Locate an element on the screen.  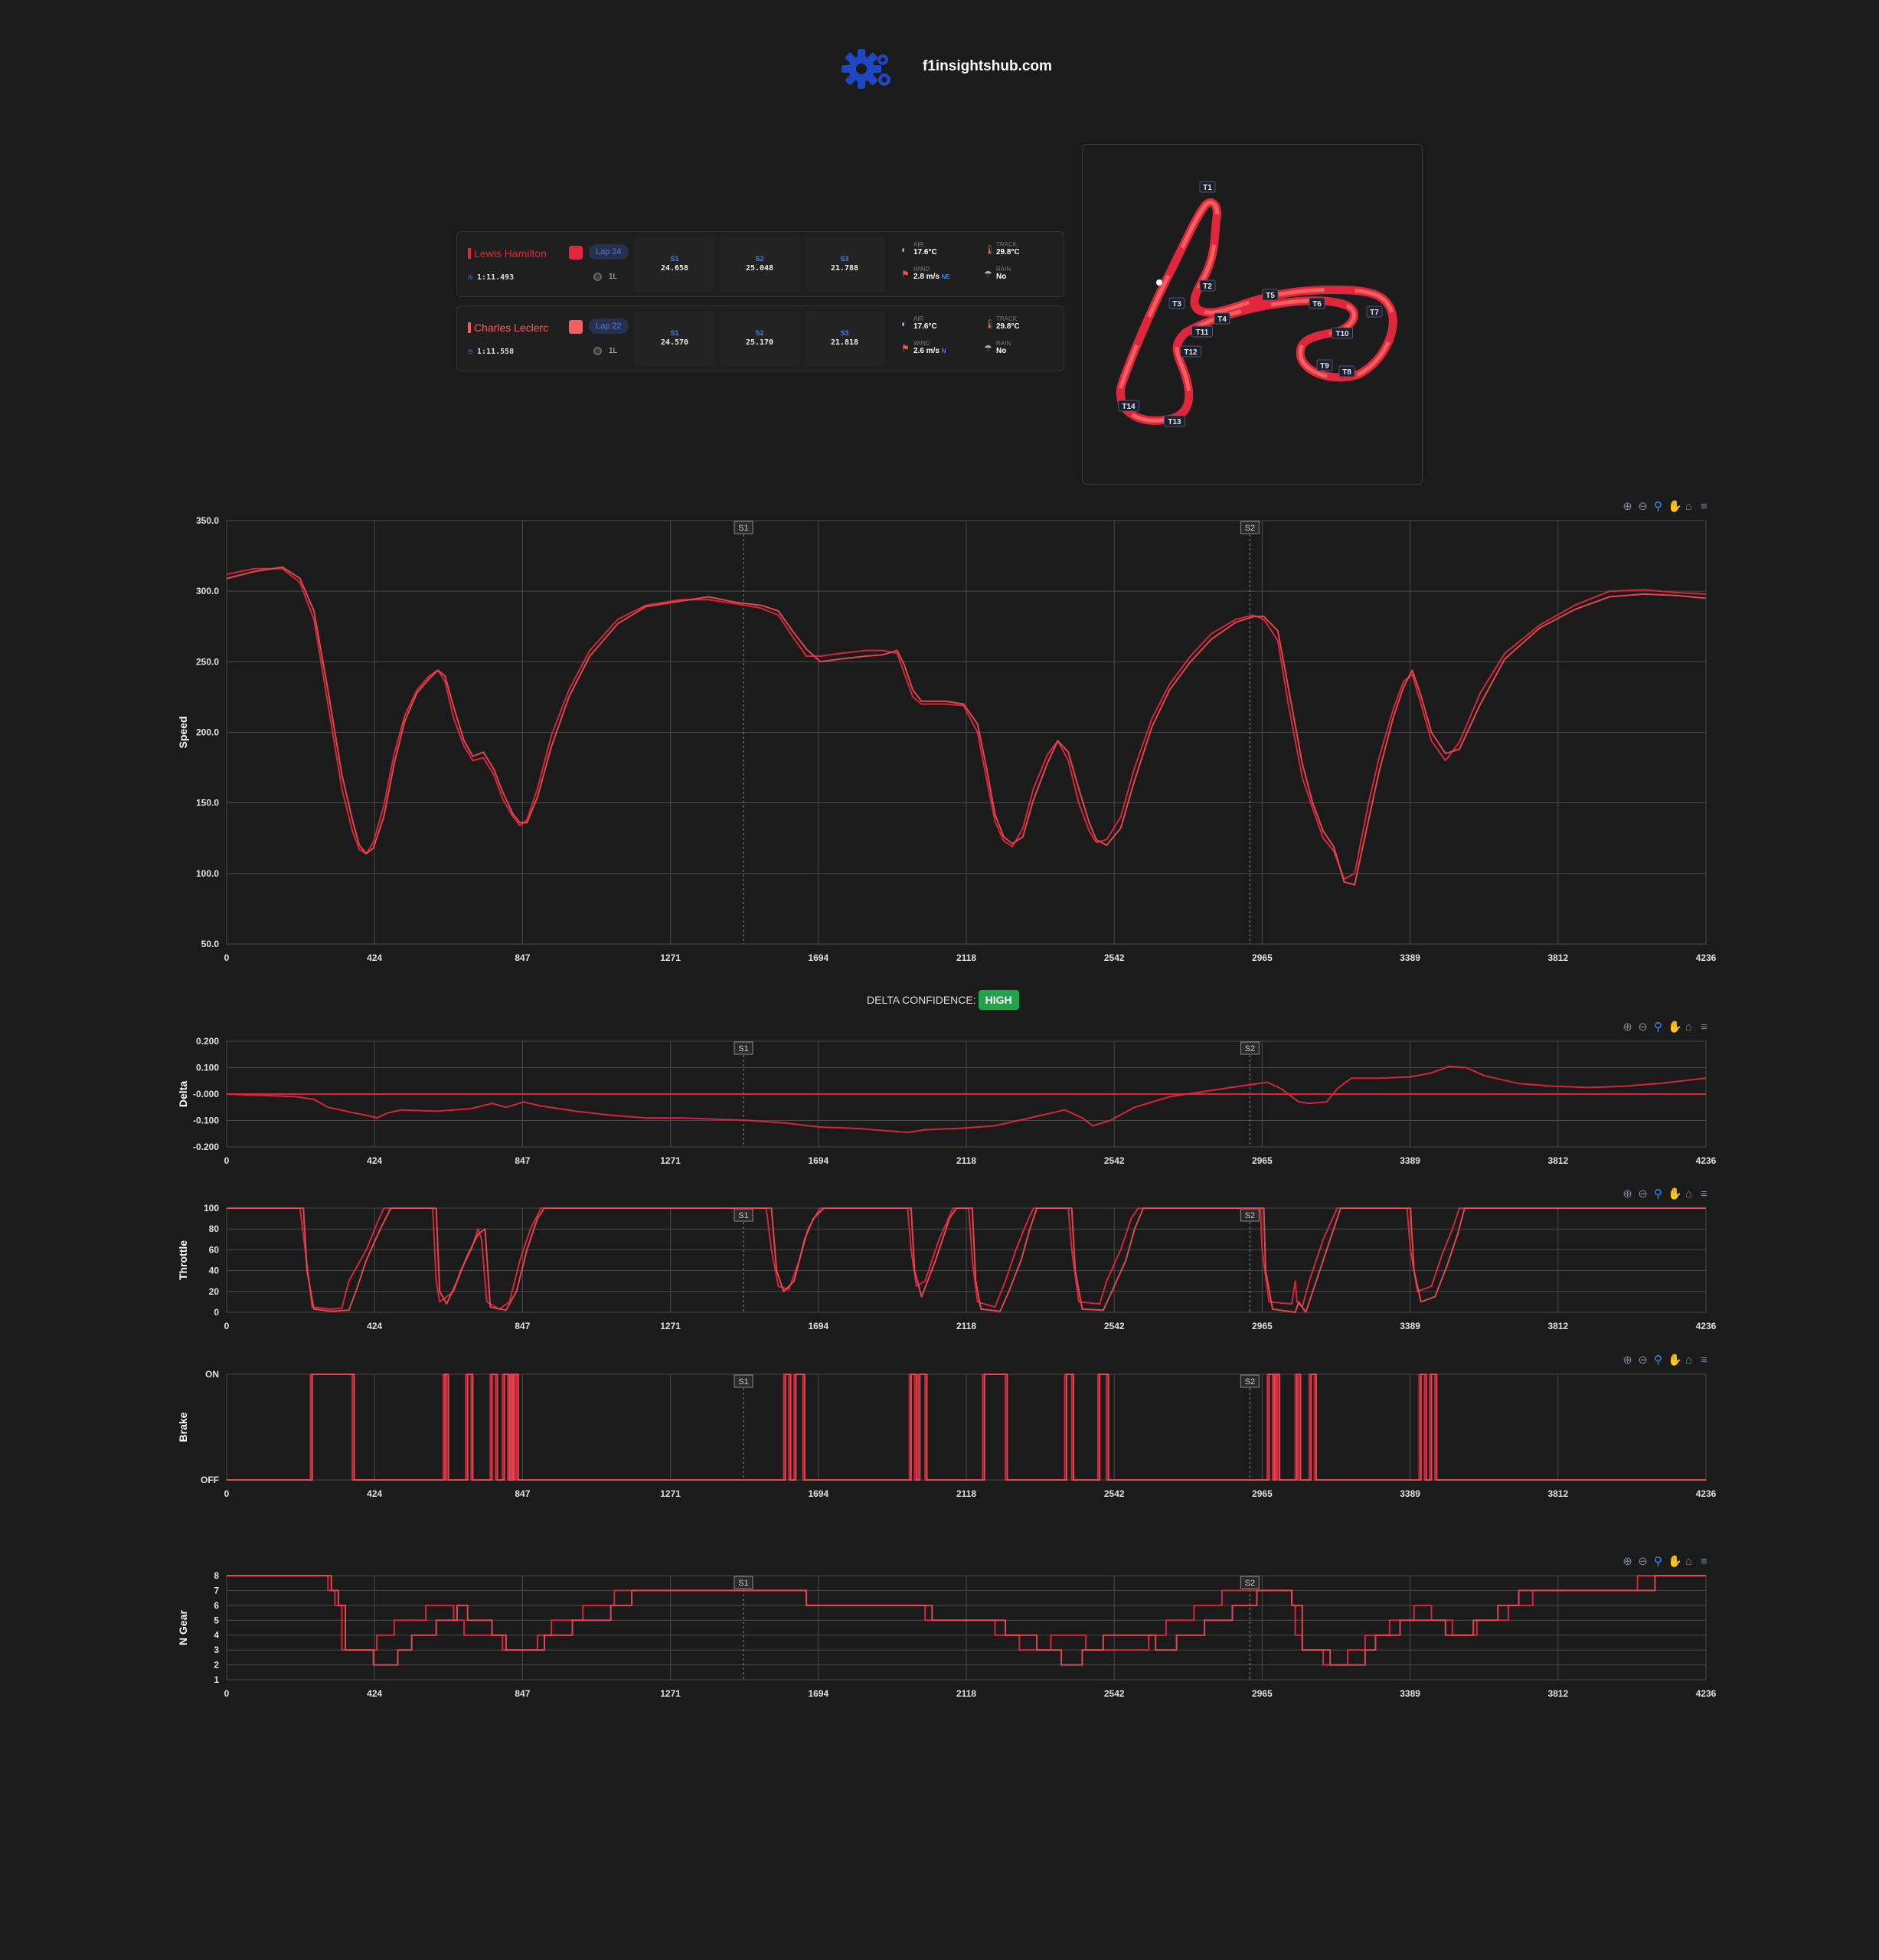
y-tick-label: 0.100 is located at coordinates (207, 1068).